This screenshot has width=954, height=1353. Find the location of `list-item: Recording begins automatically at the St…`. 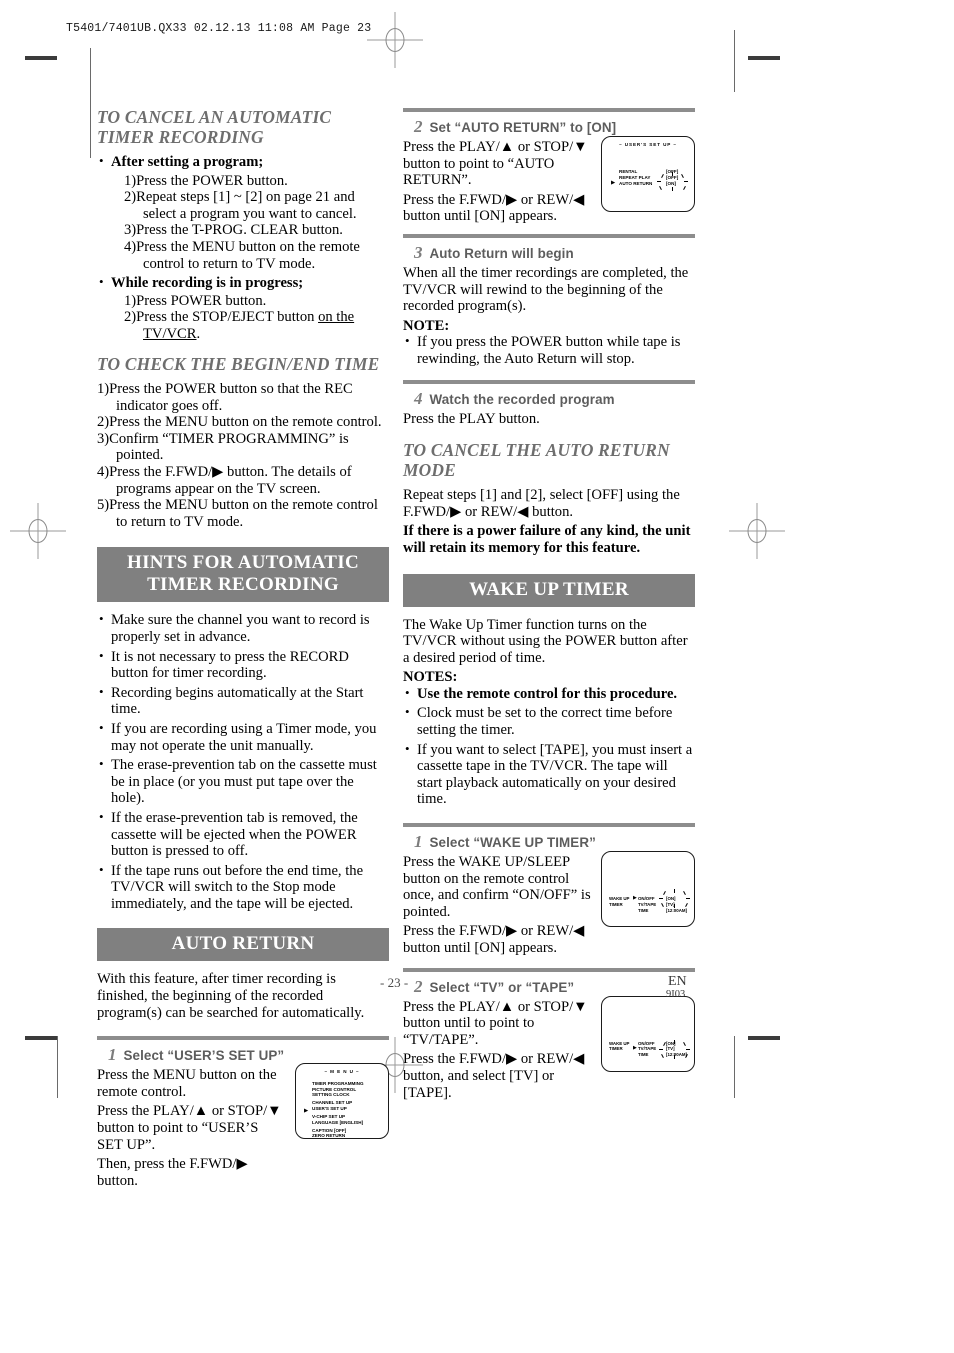

list-item: Recording begins automatically at the St… is located at coordinates (243, 701).